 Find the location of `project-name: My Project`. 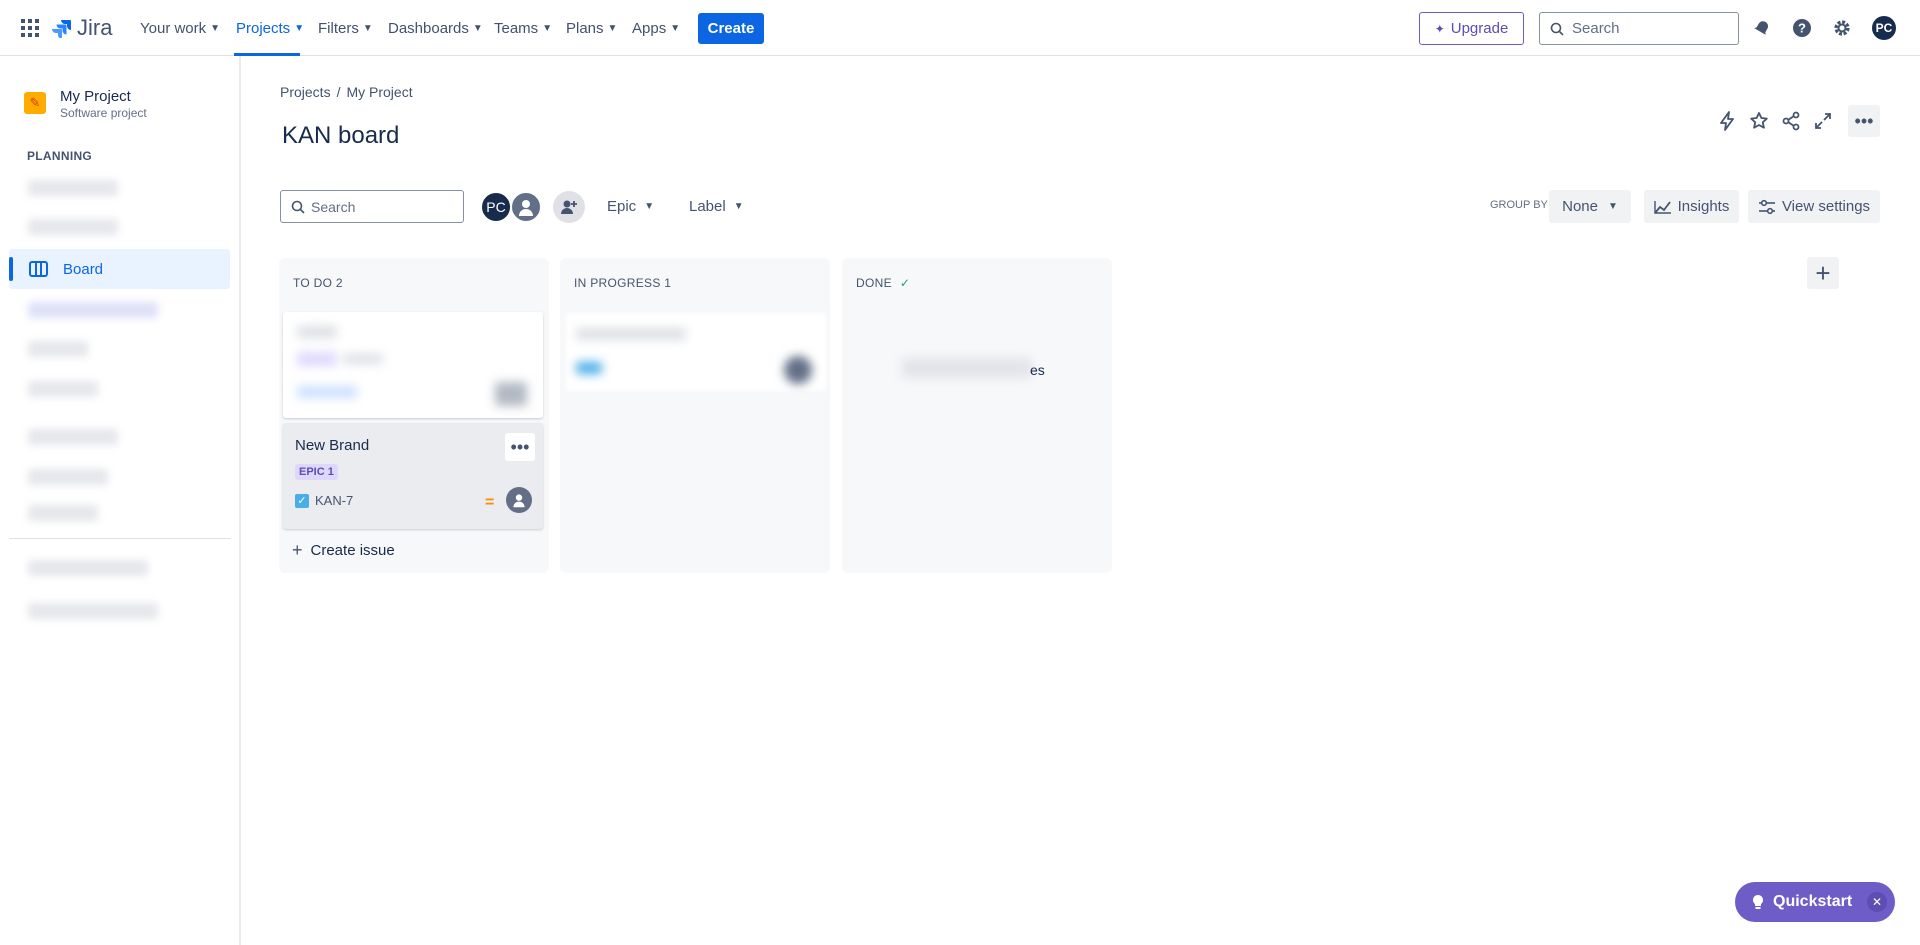

project-name: My Project is located at coordinates (95, 96).